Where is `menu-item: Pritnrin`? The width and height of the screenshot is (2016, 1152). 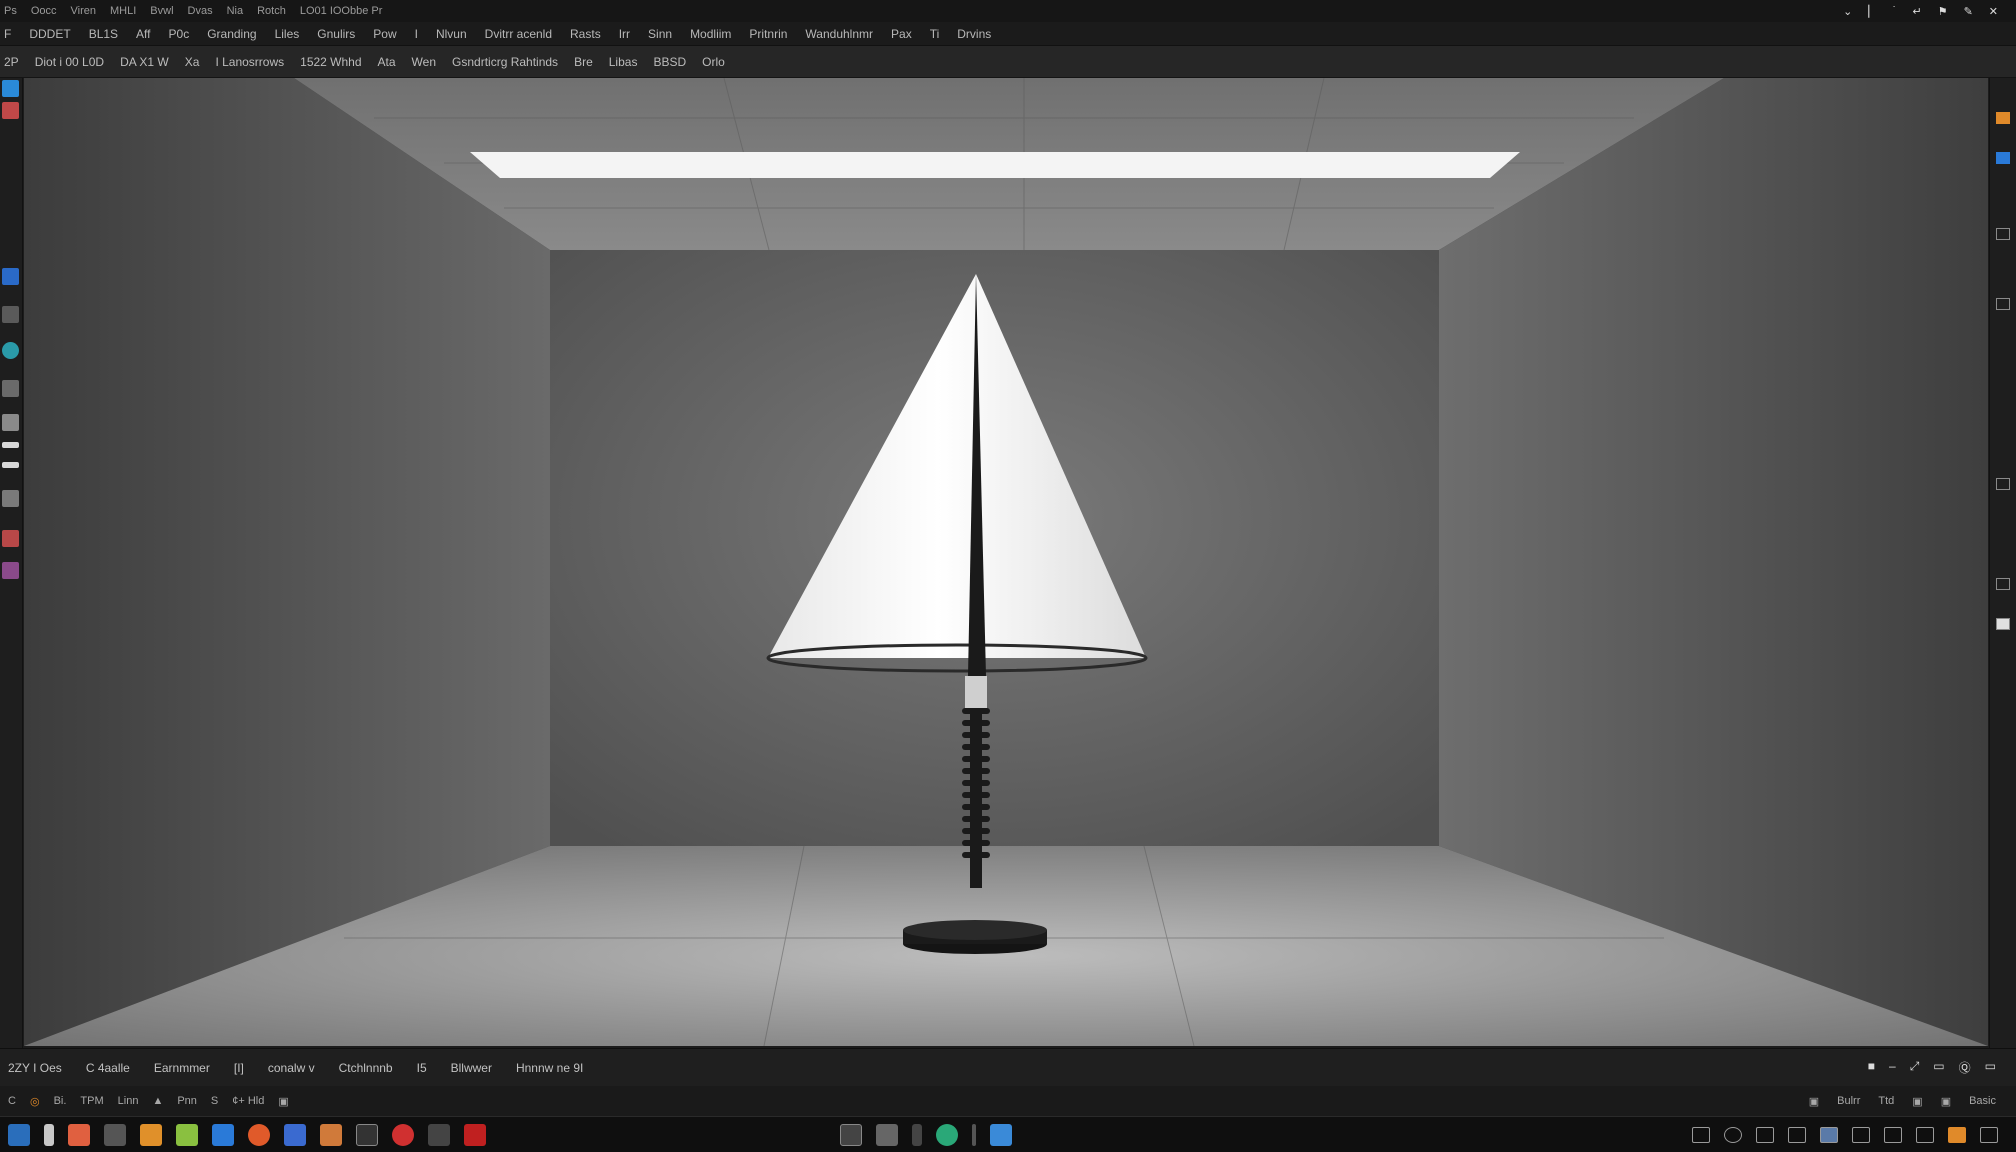
menu-item: Pritnrin is located at coordinates (768, 34).